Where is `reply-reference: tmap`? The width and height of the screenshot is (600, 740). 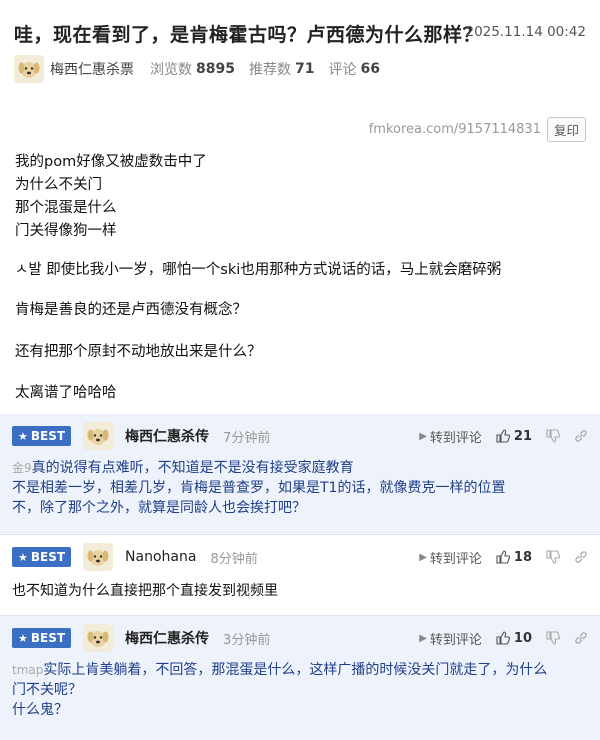 reply-reference: tmap is located at coordinates (27, 670).